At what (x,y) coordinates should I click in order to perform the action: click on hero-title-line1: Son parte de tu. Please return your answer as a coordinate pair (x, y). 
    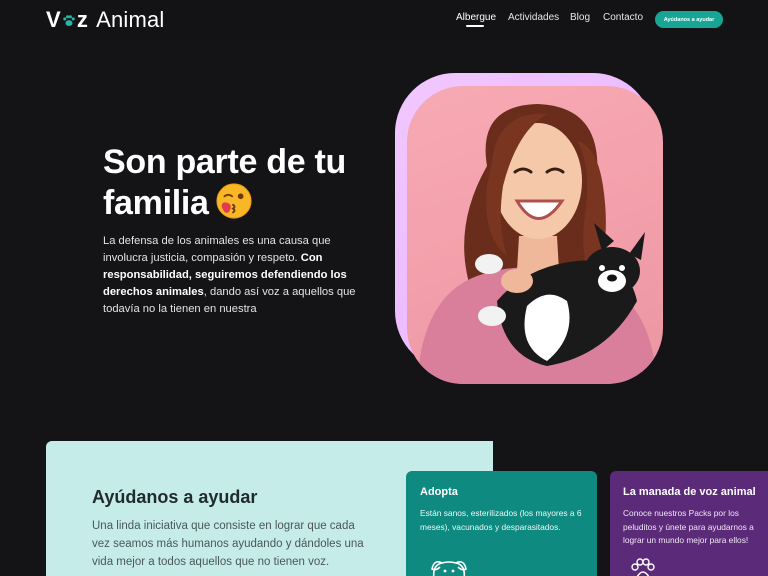
    Looking at the image, I should click on (224, 162).